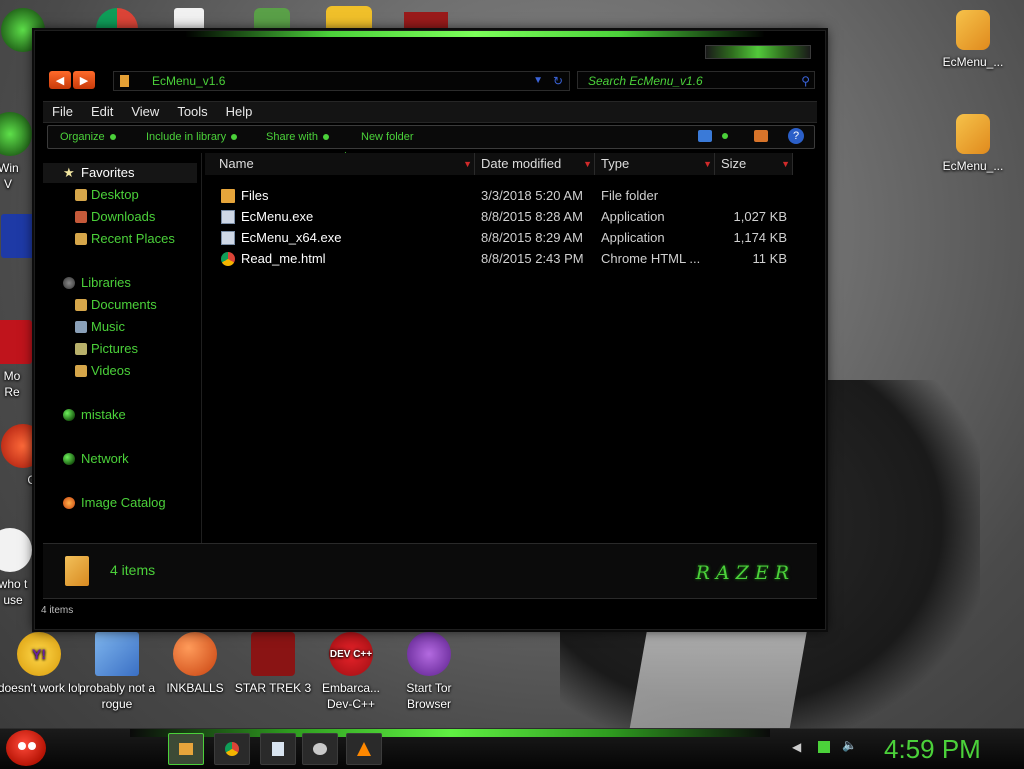  Describe the element at coordinates (849, 745) in the screenshot. I see `volume-icon: 🔈` at that location.